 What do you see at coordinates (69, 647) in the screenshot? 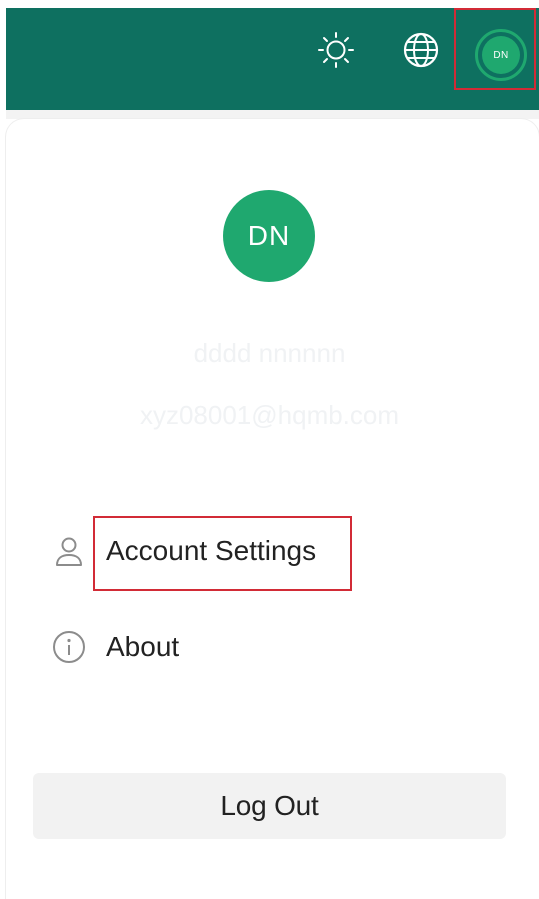
I see `info-icon` at bounding box center [69, 647].